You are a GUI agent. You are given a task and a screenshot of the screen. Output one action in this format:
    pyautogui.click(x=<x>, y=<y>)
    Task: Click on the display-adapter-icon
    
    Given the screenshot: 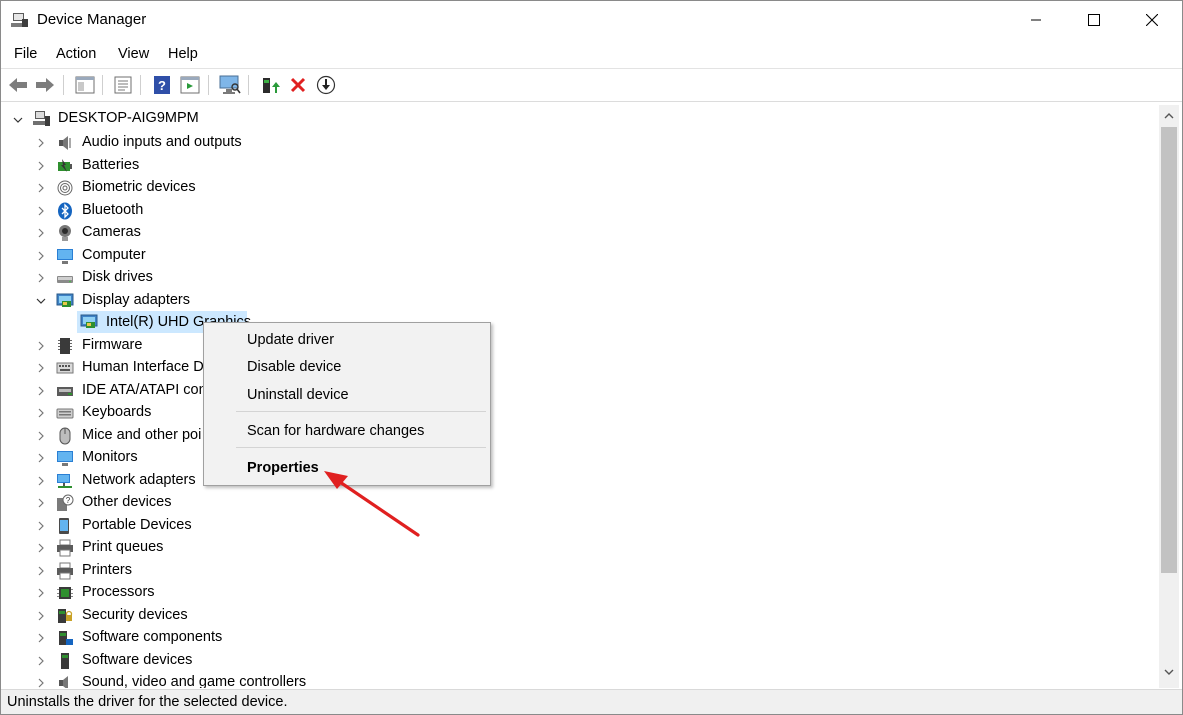 What is the action you would take?
    pyautogui.click(x=65, y=300)
    